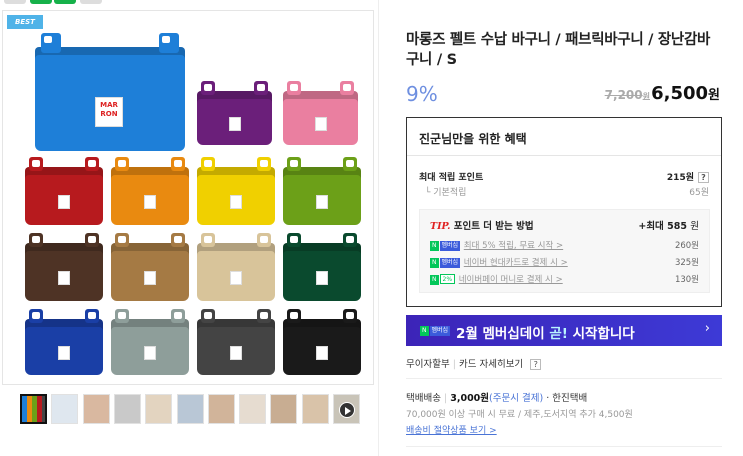 This screenshot has width=743, height=456. I want to click on card-detail-link: 카드 자세히보기, so click(491, 364).